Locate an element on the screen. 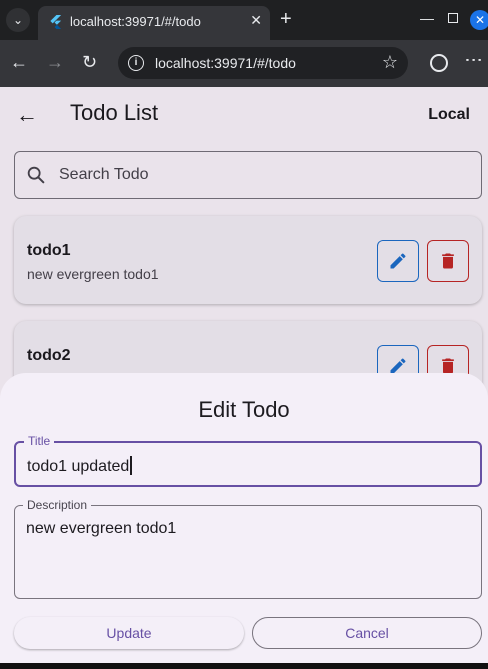 This screenshot has height=669, width=488. address-url: localhost:39971/#/todo is located at coordinates (225, 63).